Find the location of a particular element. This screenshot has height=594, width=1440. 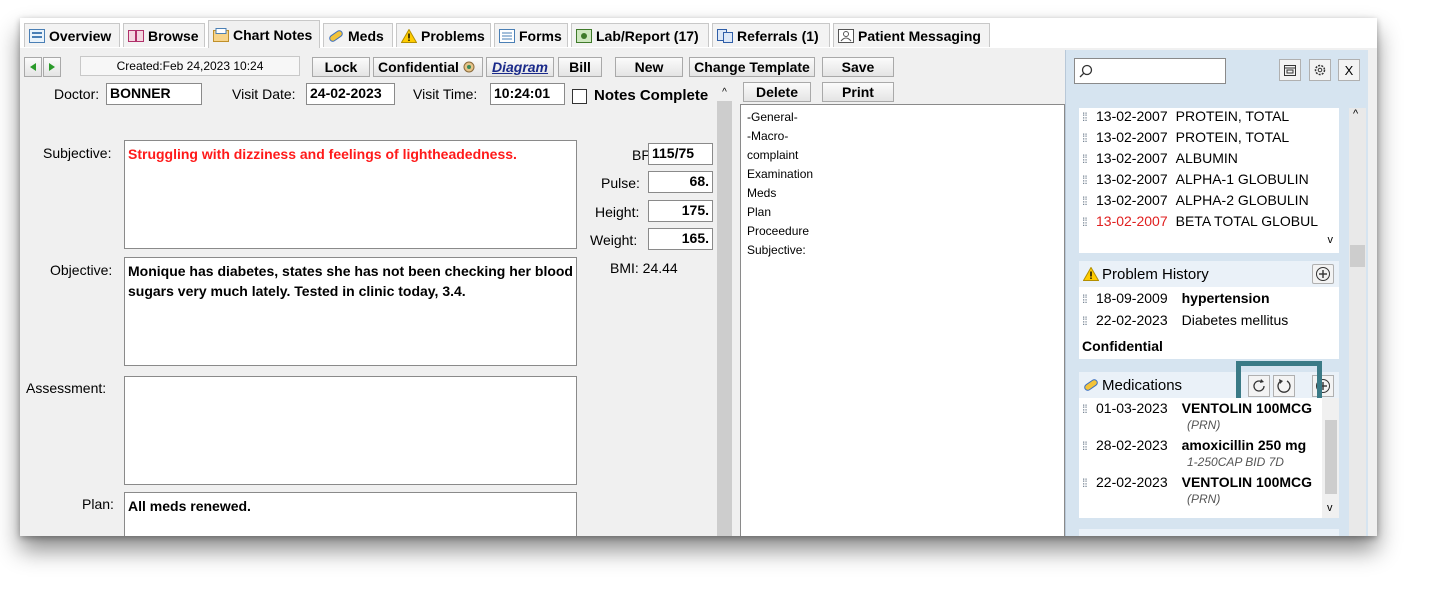

medication-row: ⁞⁞ 01-03-2023 VENTOLIN 100MCG is located at coordinates (1201, 408).